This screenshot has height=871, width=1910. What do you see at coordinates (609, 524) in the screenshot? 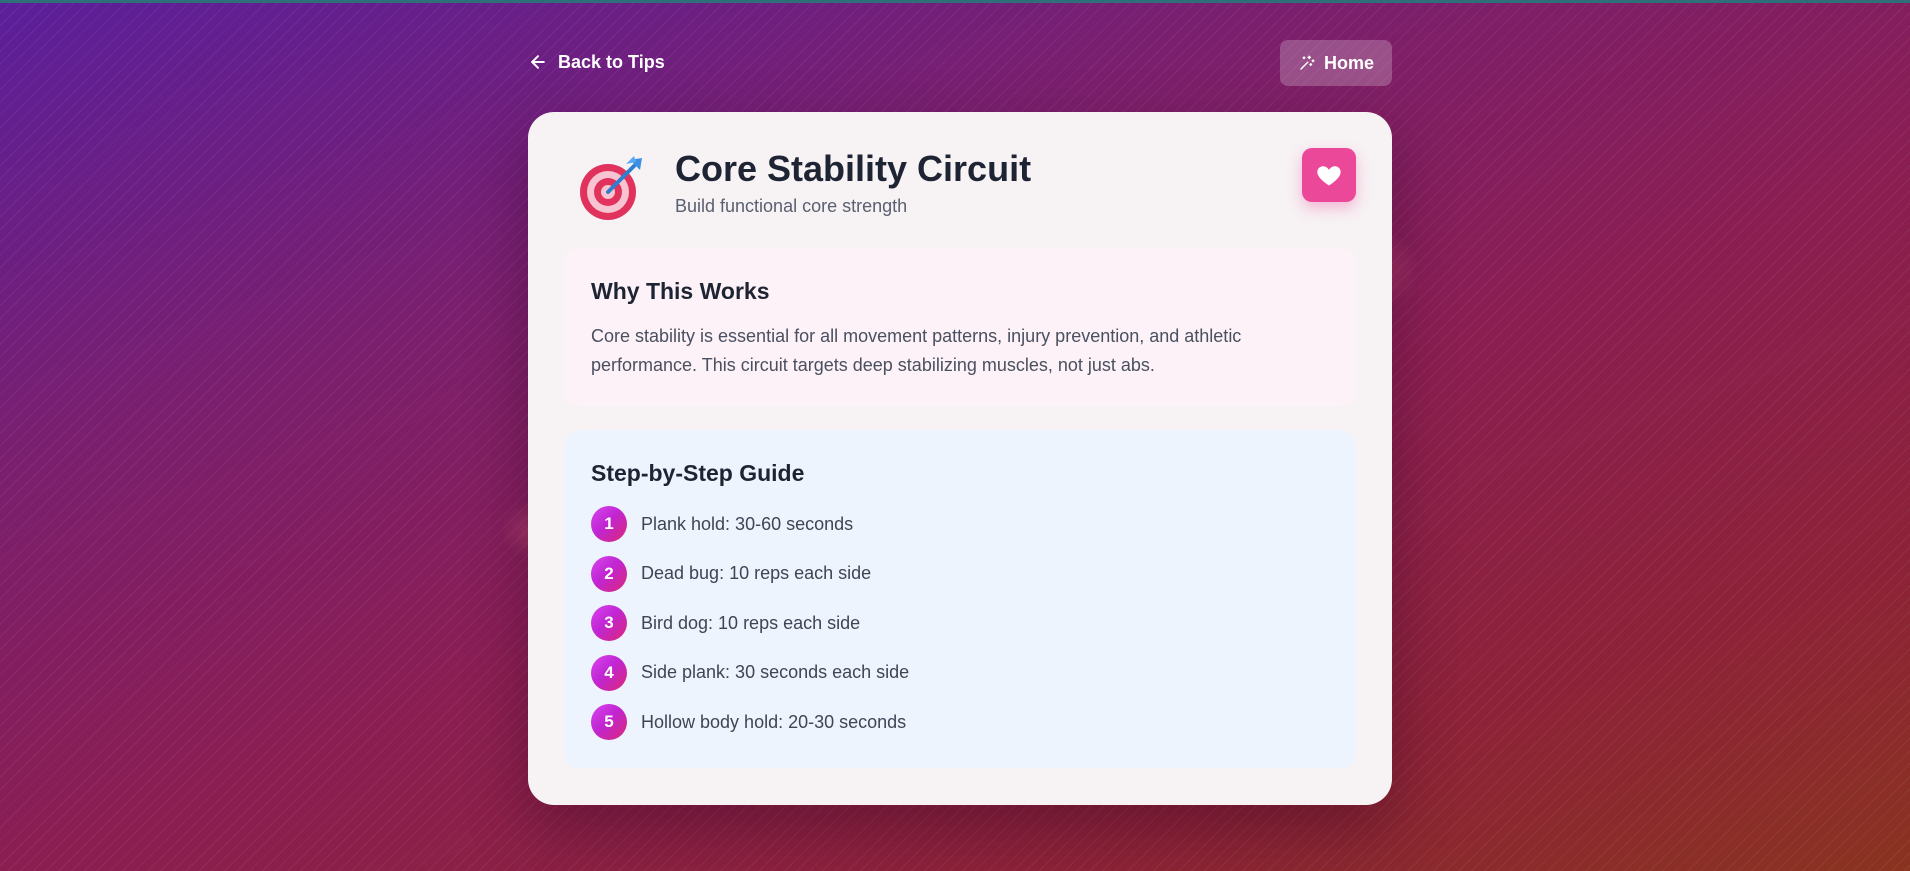
I see `step-number-badge: 1` at bounding box center [609, 524].